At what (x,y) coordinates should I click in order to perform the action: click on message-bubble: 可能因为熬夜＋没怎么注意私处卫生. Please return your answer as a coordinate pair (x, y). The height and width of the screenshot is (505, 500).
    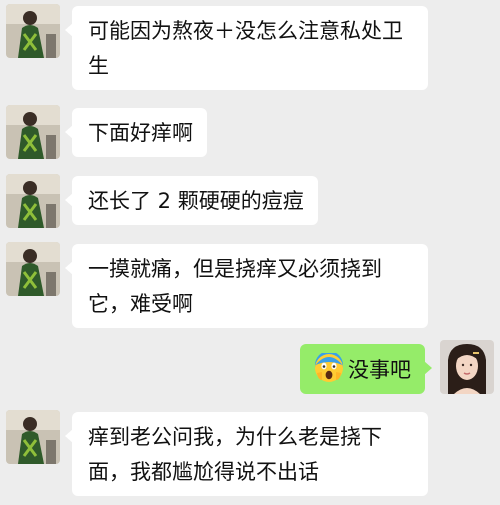
    Looking at the image, I should click on (246, 48).